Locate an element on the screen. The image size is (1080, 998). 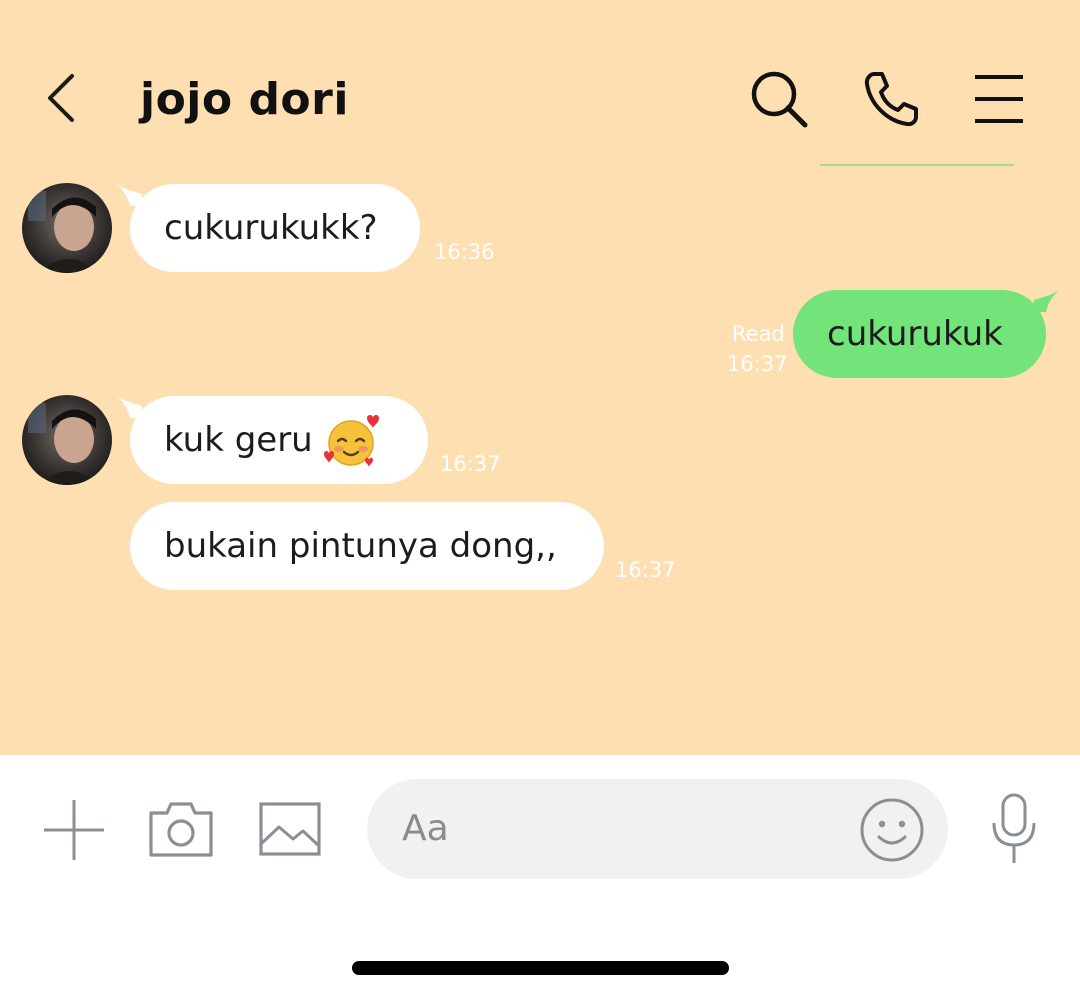
message-bubble-incoming: cukurukukk? is located at coordinates (275, 228).